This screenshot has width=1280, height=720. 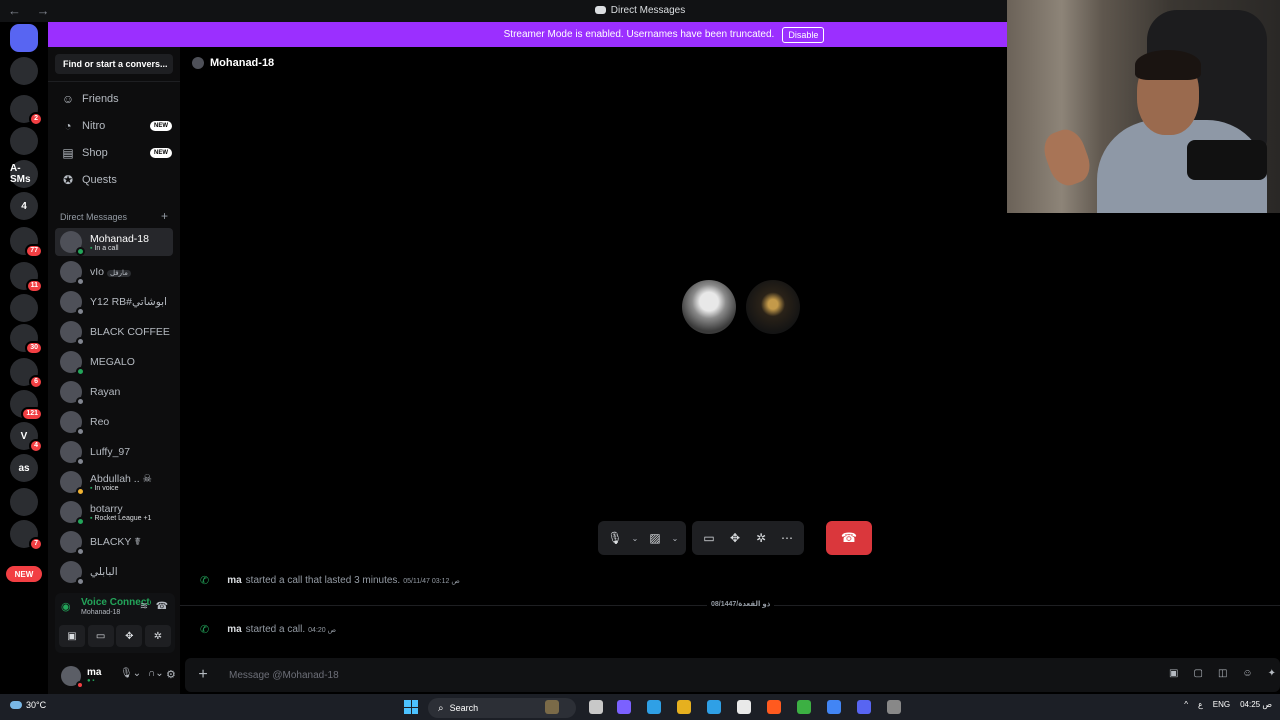 I want to click on user-name-block: ma ● ▪, so click(x=94, y=675).